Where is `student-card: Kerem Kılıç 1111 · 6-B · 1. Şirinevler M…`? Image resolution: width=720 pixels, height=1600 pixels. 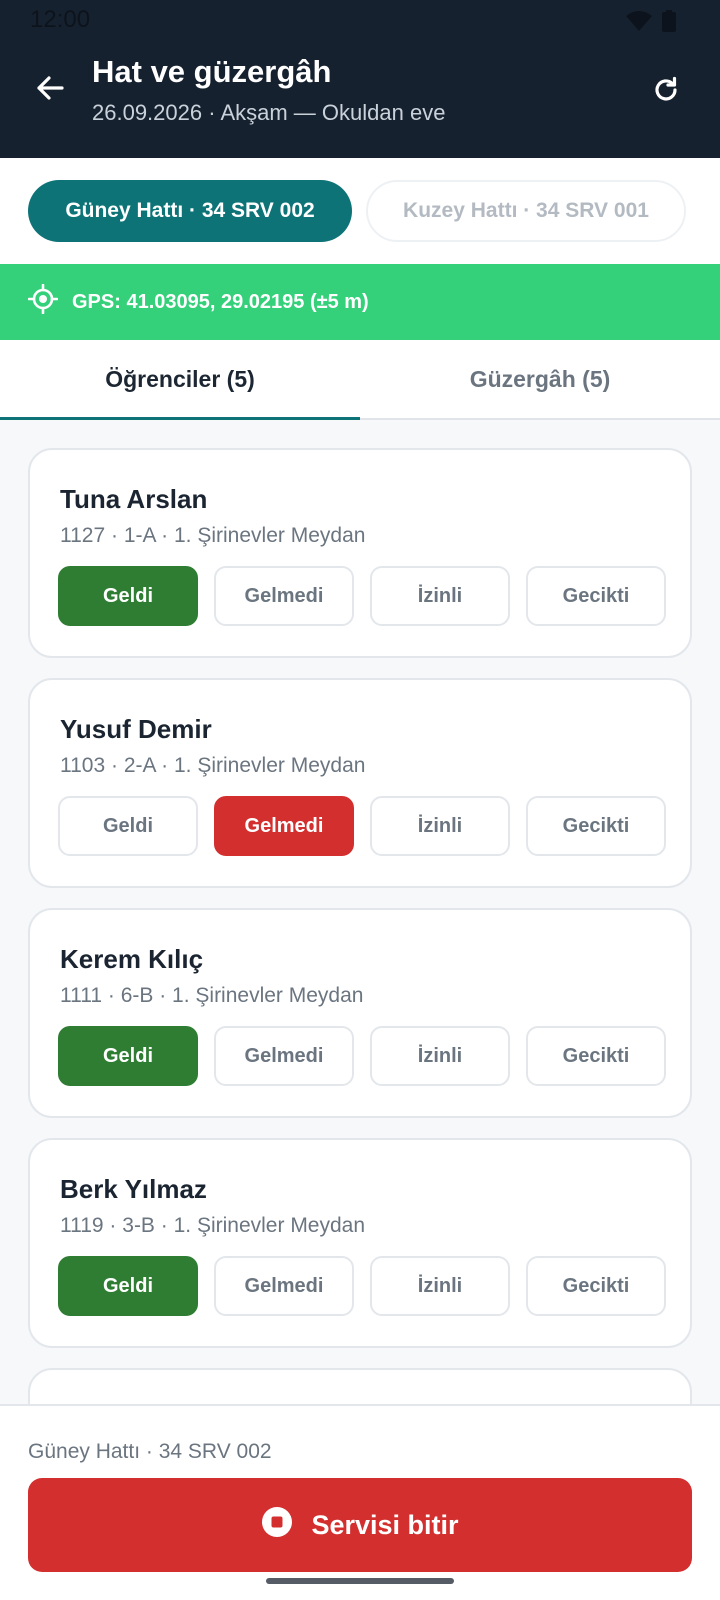
student-card: Kerem Kılıç 1111 · 6-B · 1. Şirinevler M… is located at coordinates (360, 1013).